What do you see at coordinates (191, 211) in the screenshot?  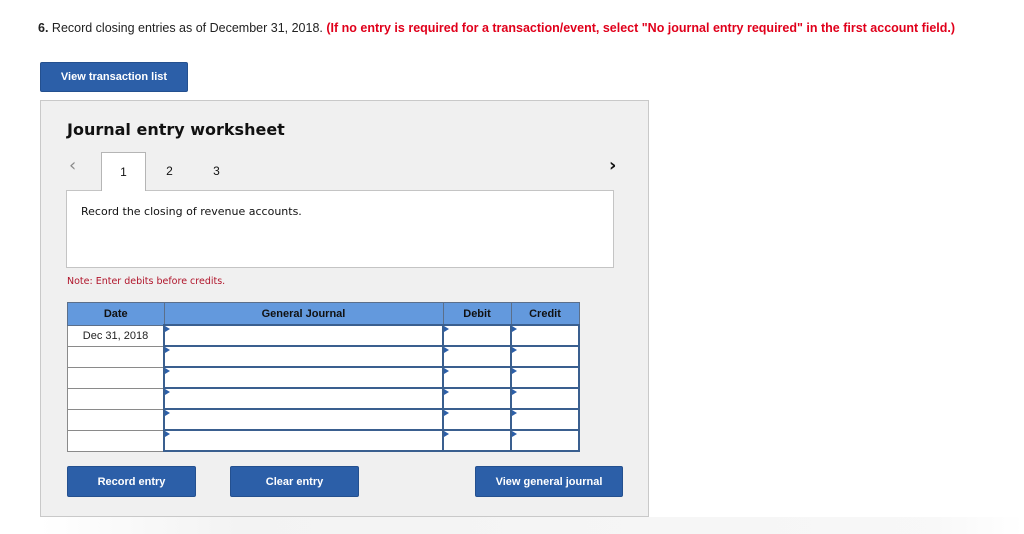 I see `transaction-description: Record the closing of revenue accounts.` at bounding box center [191, 211].